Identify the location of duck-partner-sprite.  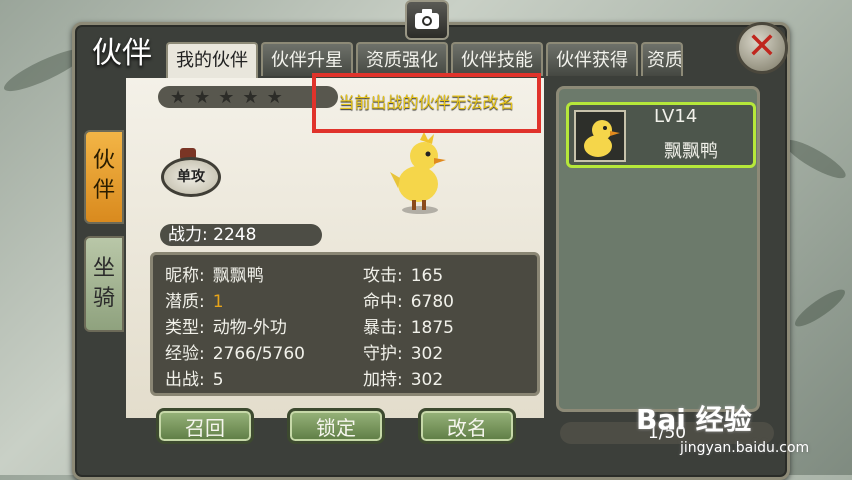
(418, 173).